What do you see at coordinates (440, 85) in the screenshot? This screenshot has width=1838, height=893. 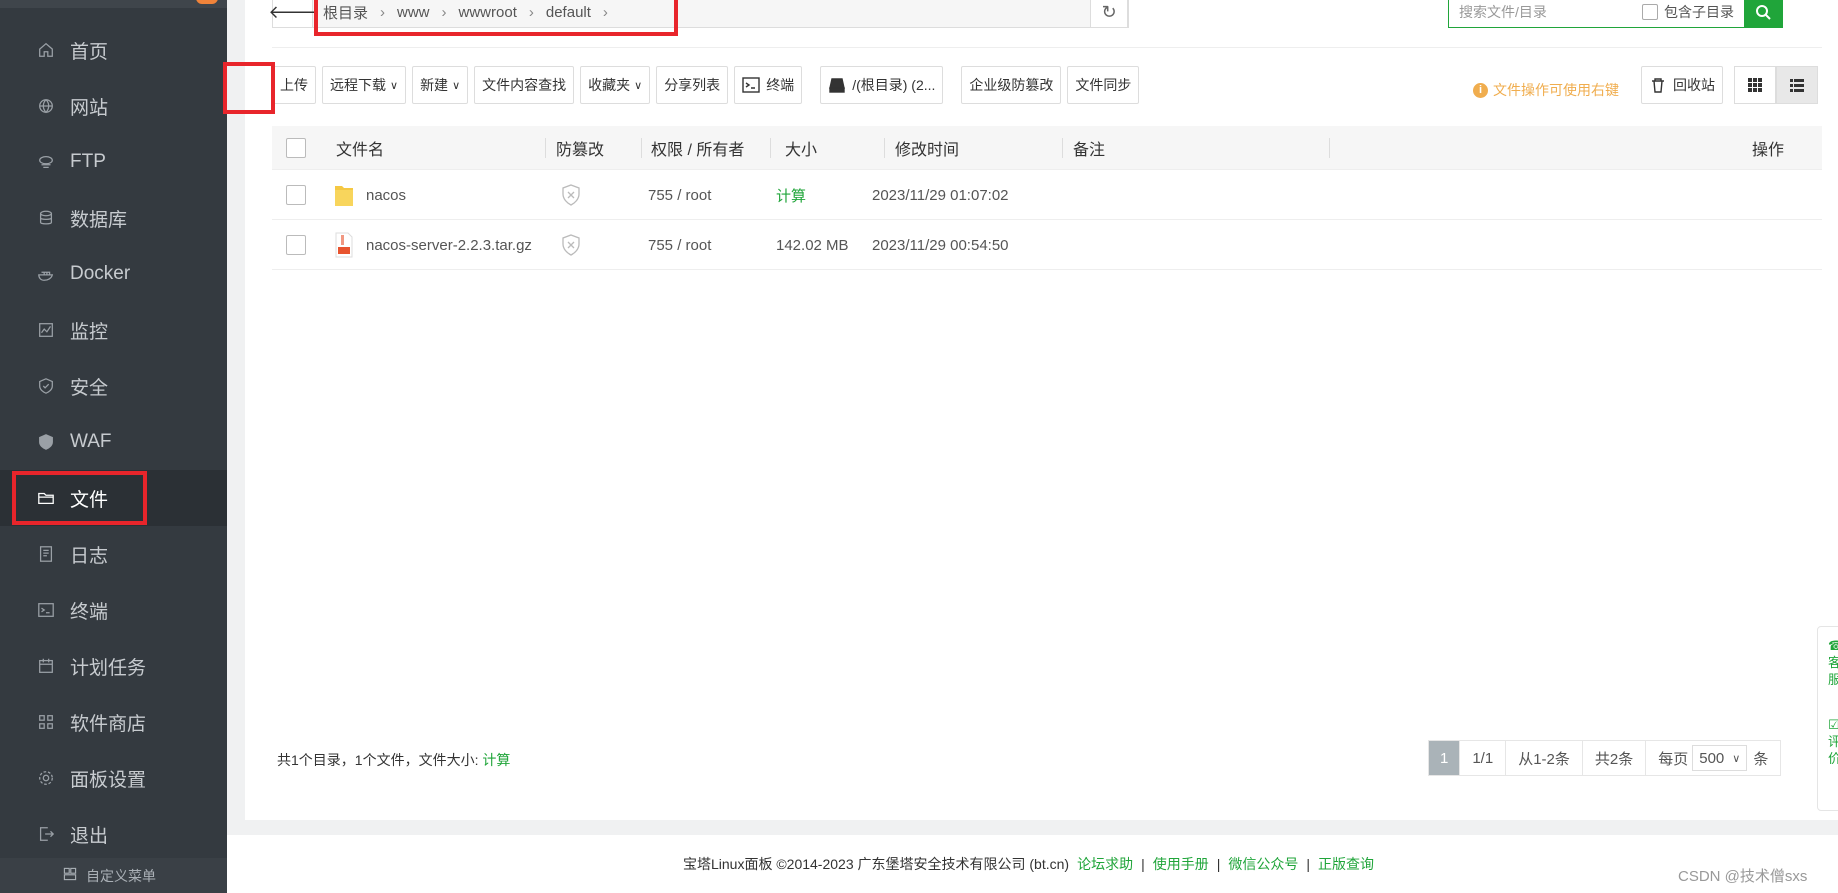 I see `new-button: 新建 ∨` at bounding box center [440, 85].